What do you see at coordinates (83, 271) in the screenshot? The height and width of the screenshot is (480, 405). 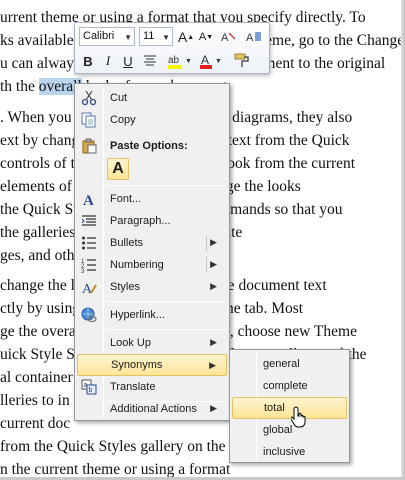 I see `svg-text: 3` at bounding box center [83, 271].